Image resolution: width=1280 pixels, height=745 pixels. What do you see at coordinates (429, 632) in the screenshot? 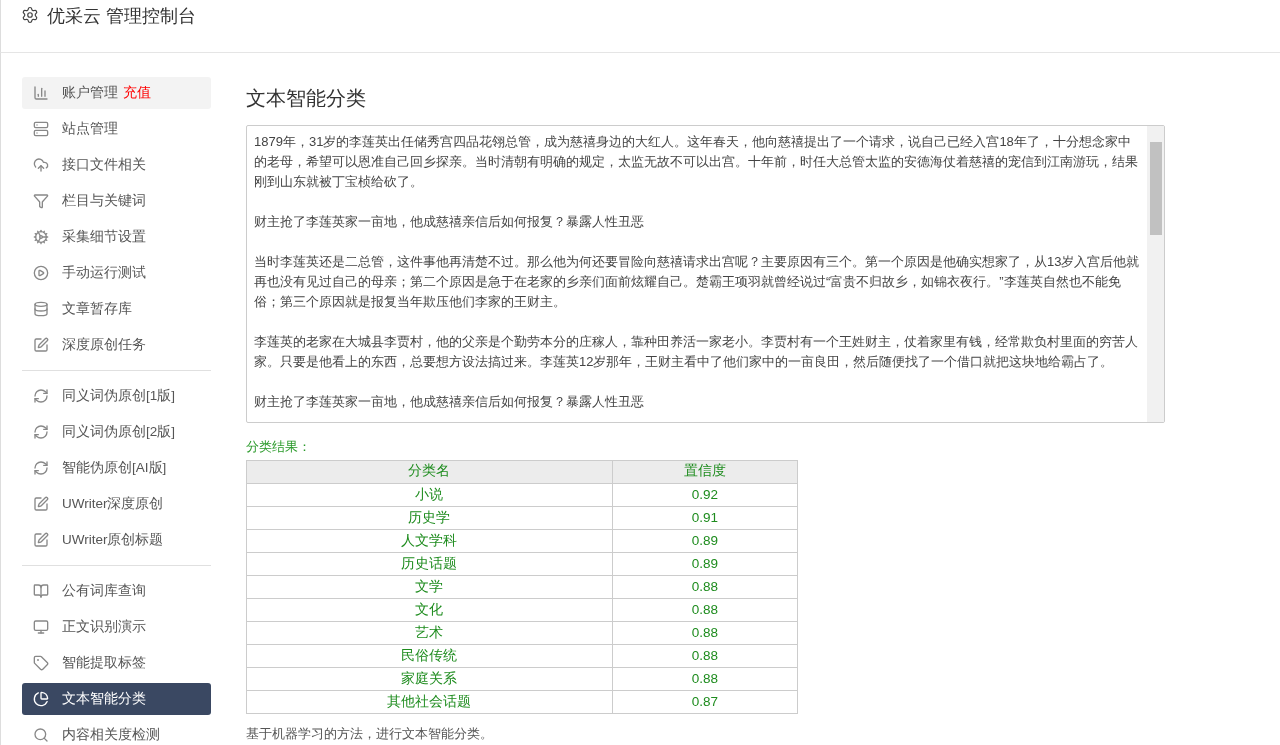
I see `table-cell: 艺术` at bounding box center [429, 632].